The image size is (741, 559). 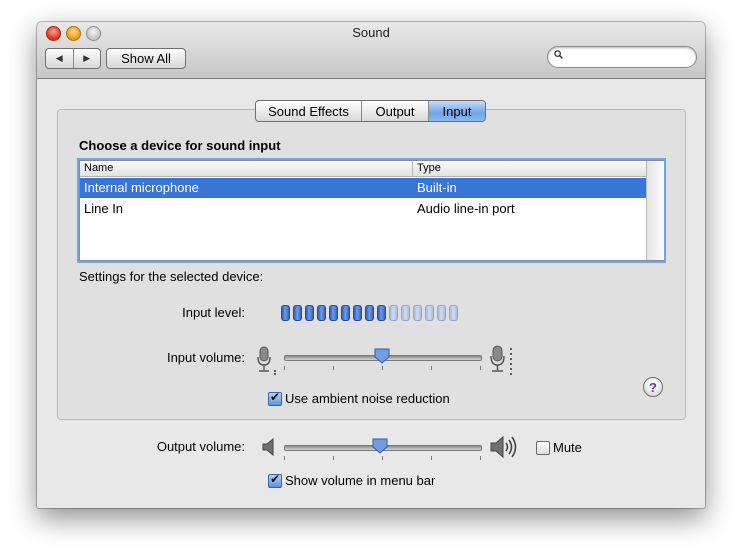 What do you see at coordinates (268, 447) in the screenshot?
I see `speaker-low-icon` at bounding box center [268, 447].